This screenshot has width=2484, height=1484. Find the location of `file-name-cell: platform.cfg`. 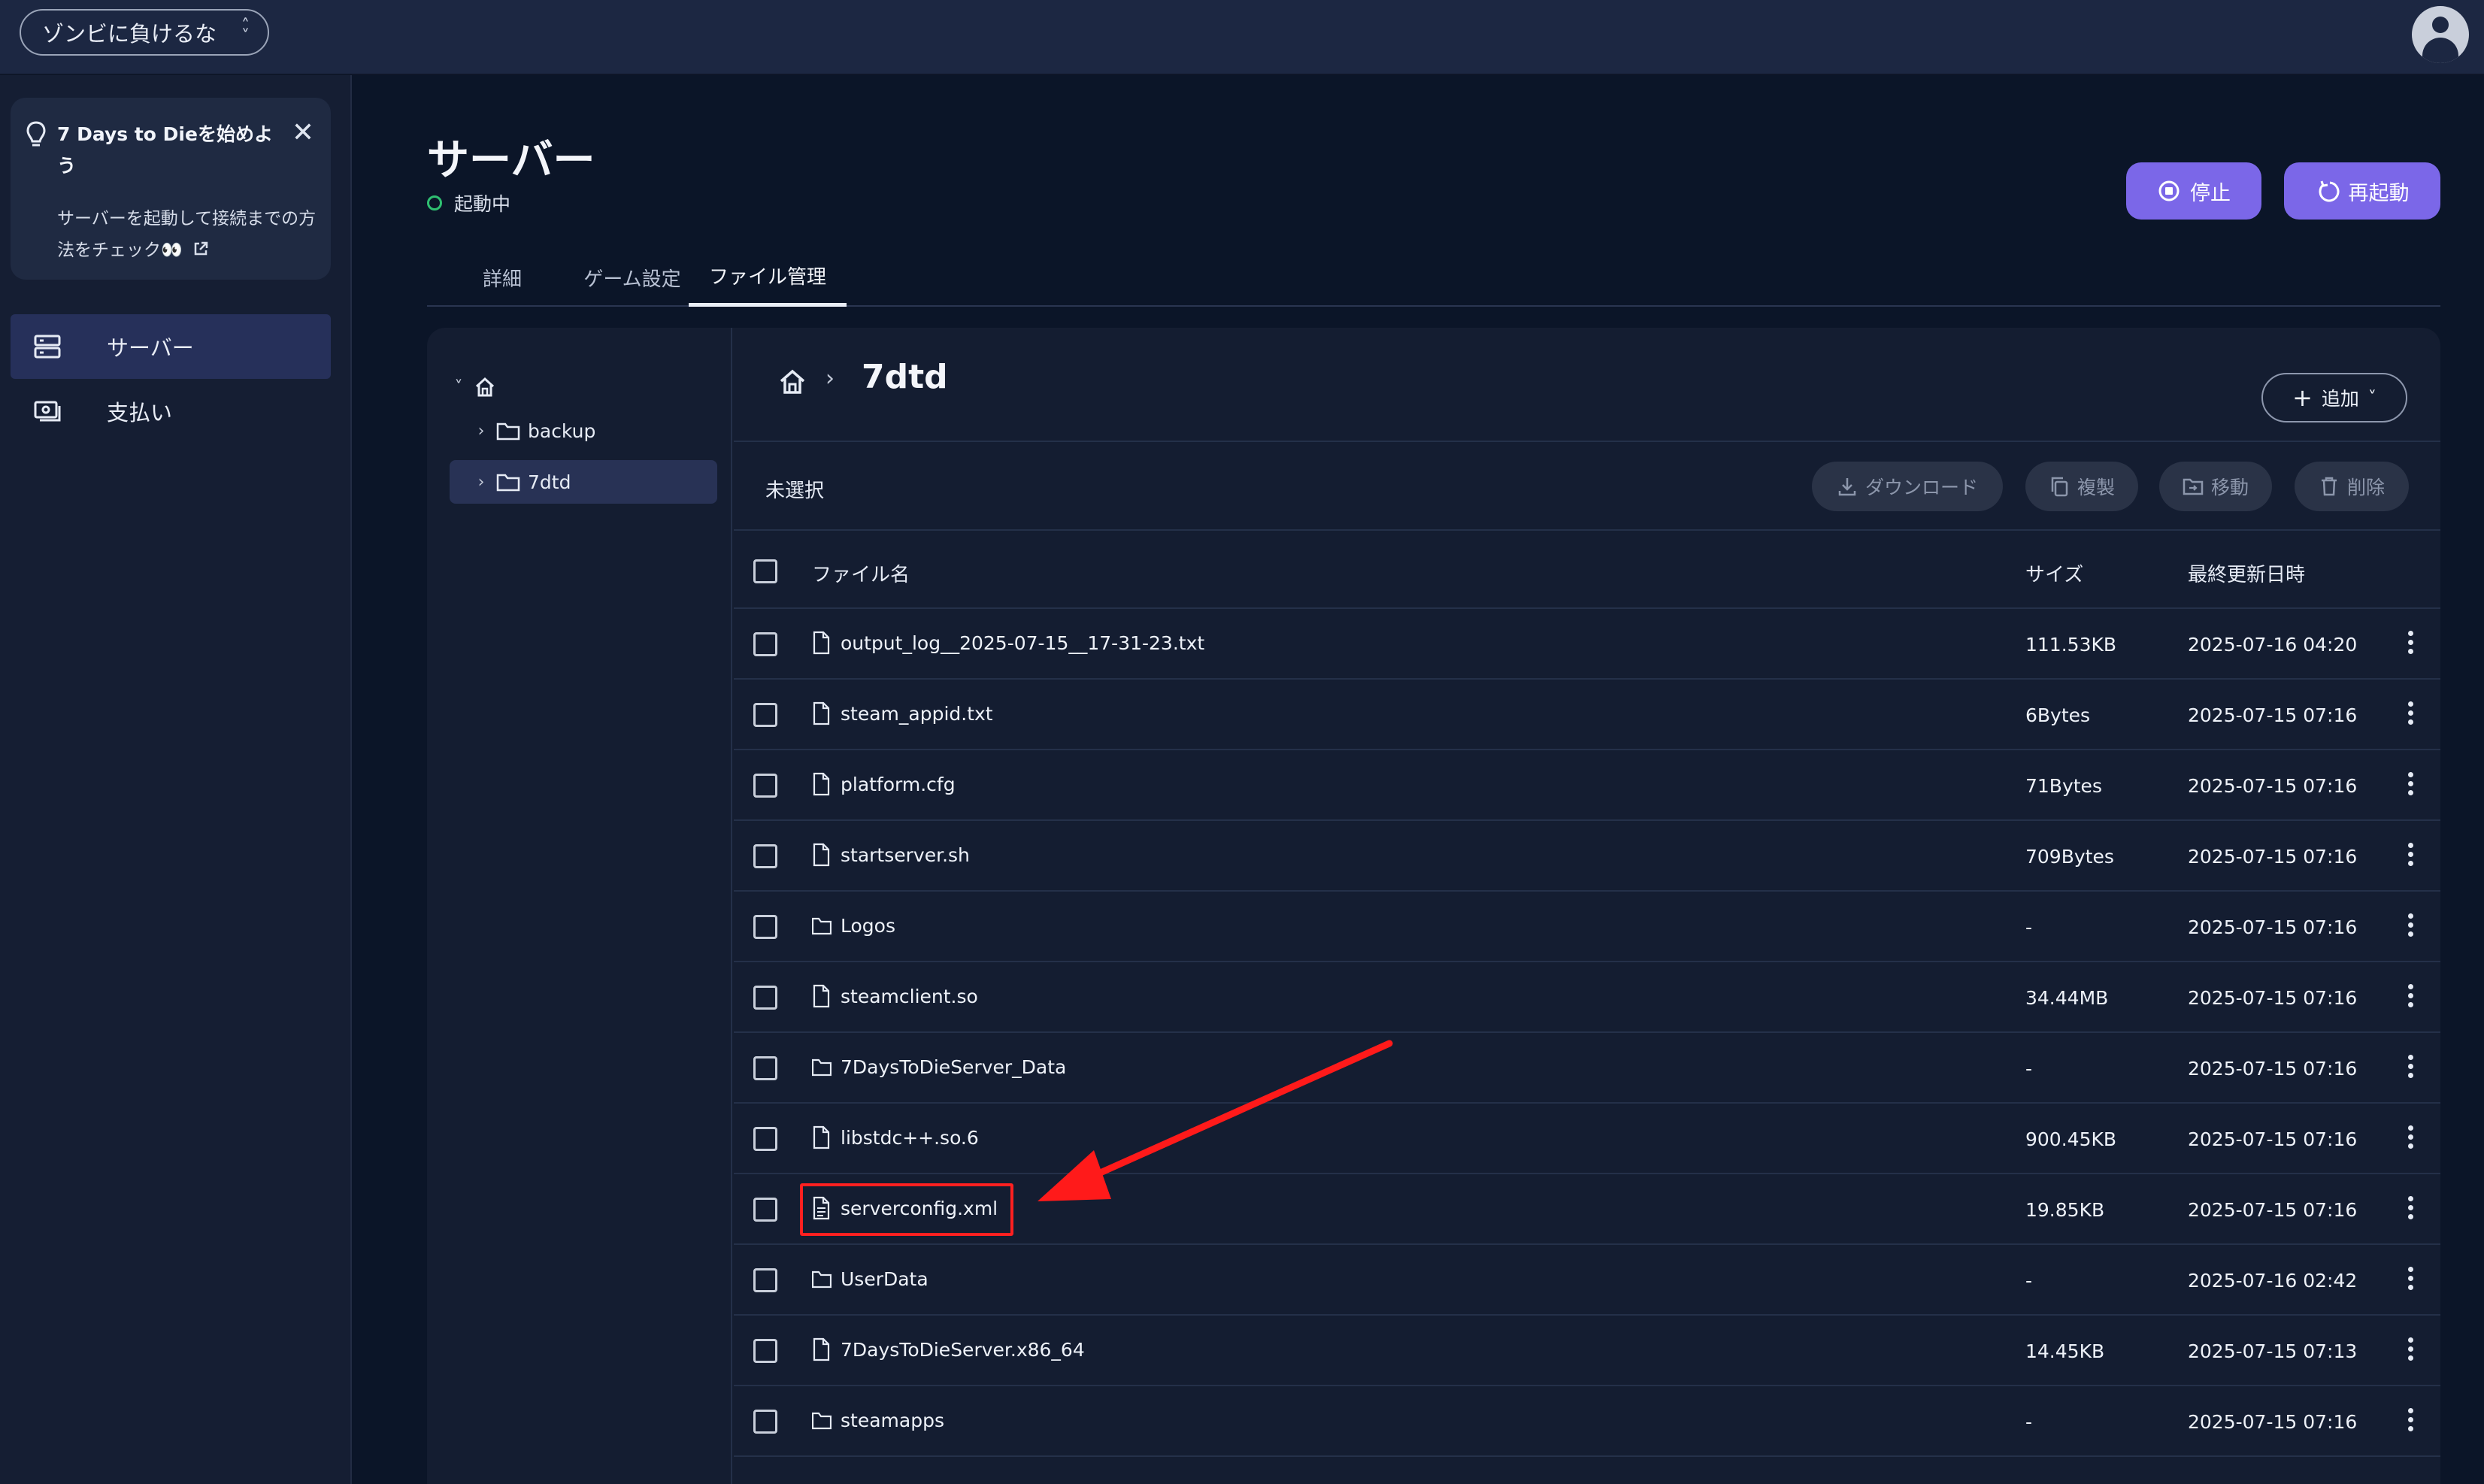

file-name-cell: platform.cfg is located at coordinates (884, 784).